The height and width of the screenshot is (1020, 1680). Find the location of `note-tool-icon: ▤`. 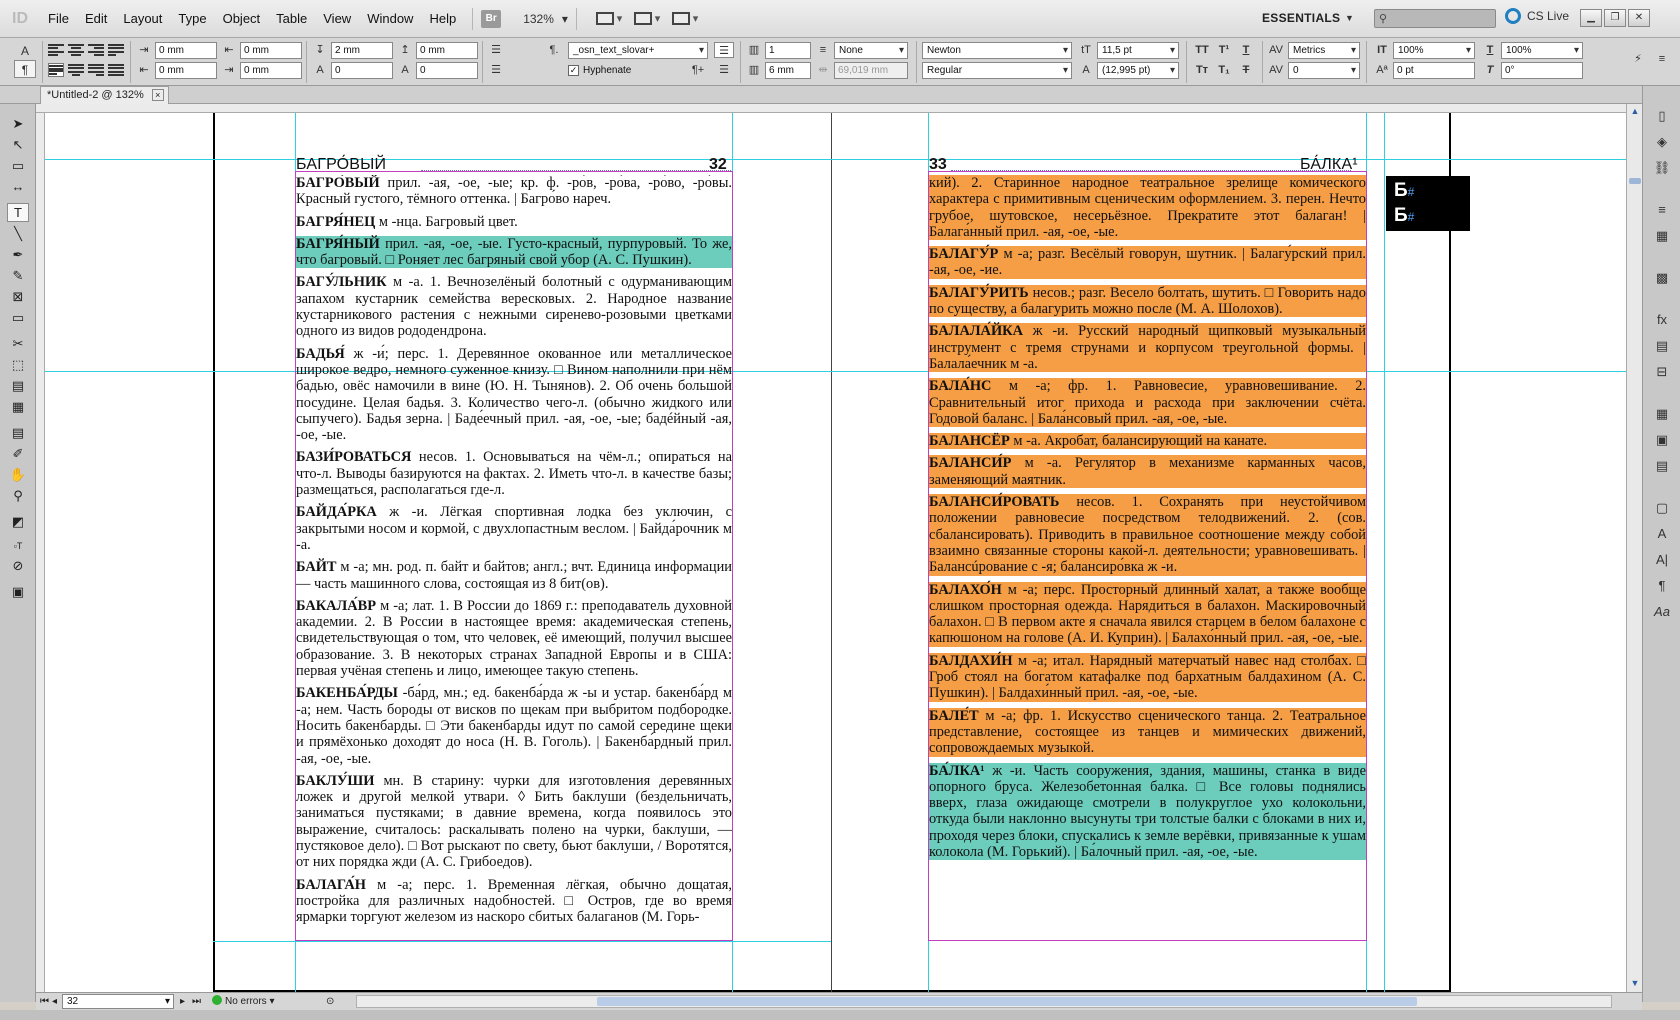

note-tool-icon: ▤ is located at coordinates (18, 432).